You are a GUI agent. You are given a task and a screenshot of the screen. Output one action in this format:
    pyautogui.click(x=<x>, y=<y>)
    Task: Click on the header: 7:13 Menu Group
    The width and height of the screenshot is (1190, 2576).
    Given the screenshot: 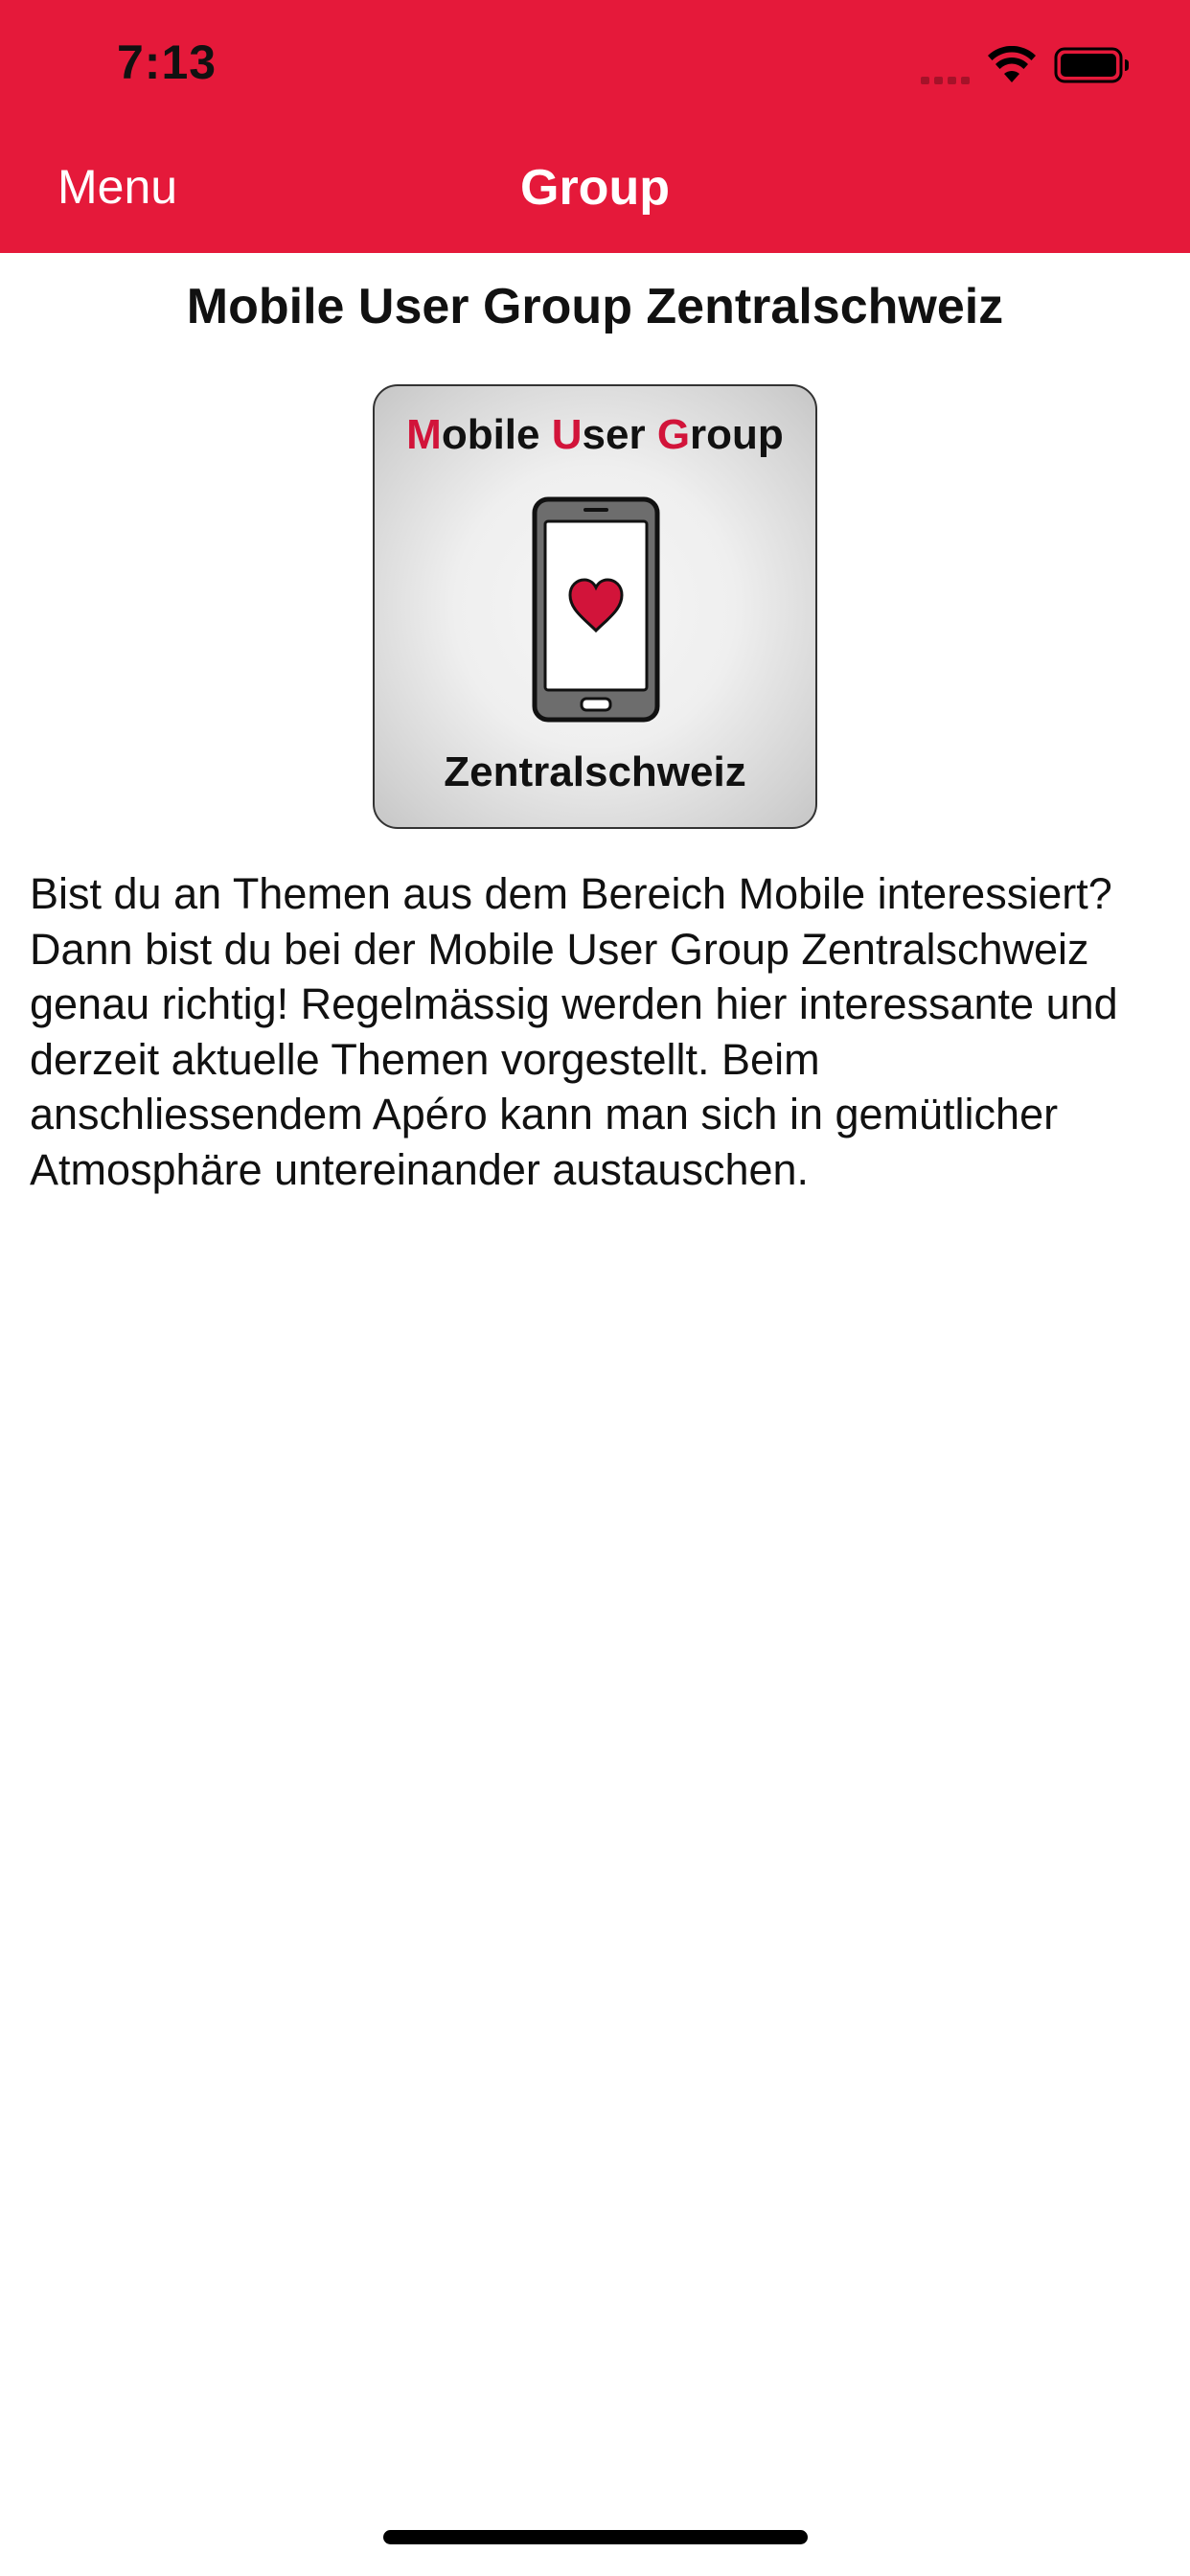 What is the action you would take?
    pyautogui.click(x=595, y=126)
    